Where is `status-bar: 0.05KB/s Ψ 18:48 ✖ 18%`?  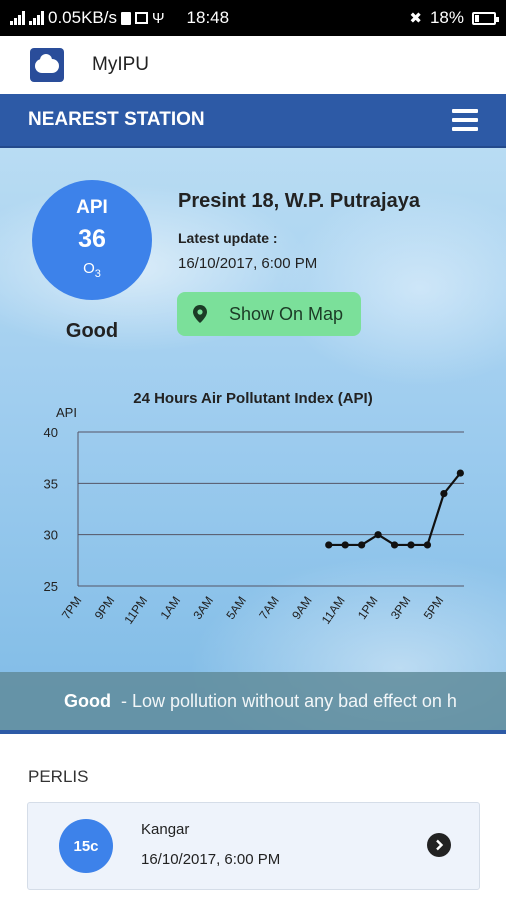 status-bar: 0.05KB/s Ψ 18:48 ✖ 18% is located at coordinates (253, 18).